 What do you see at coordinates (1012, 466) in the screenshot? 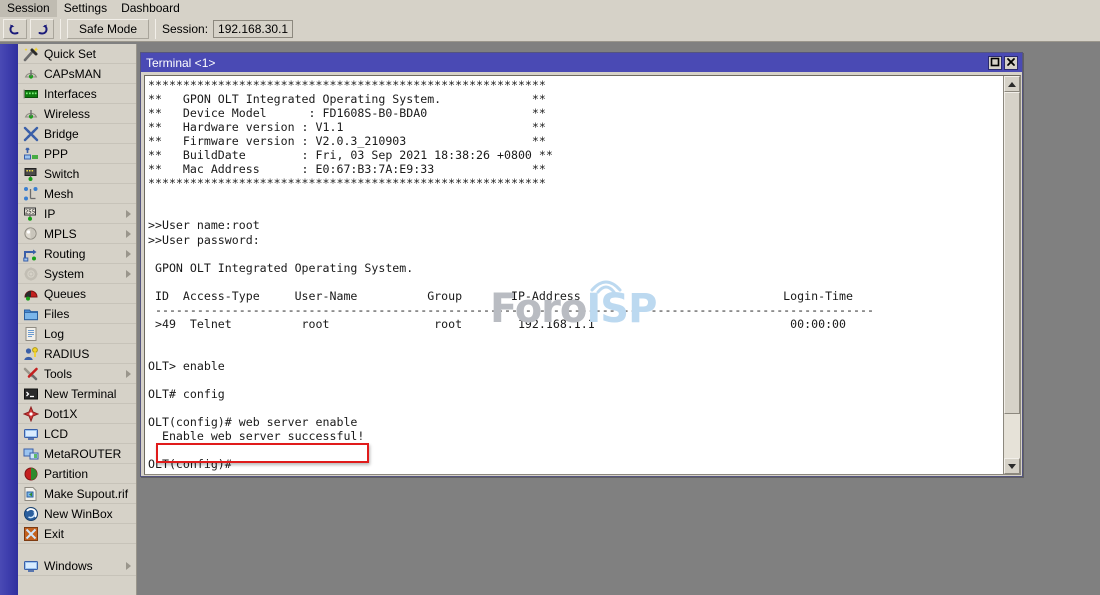
I see `scroll-down-button` at bounding box center [1012, 466].